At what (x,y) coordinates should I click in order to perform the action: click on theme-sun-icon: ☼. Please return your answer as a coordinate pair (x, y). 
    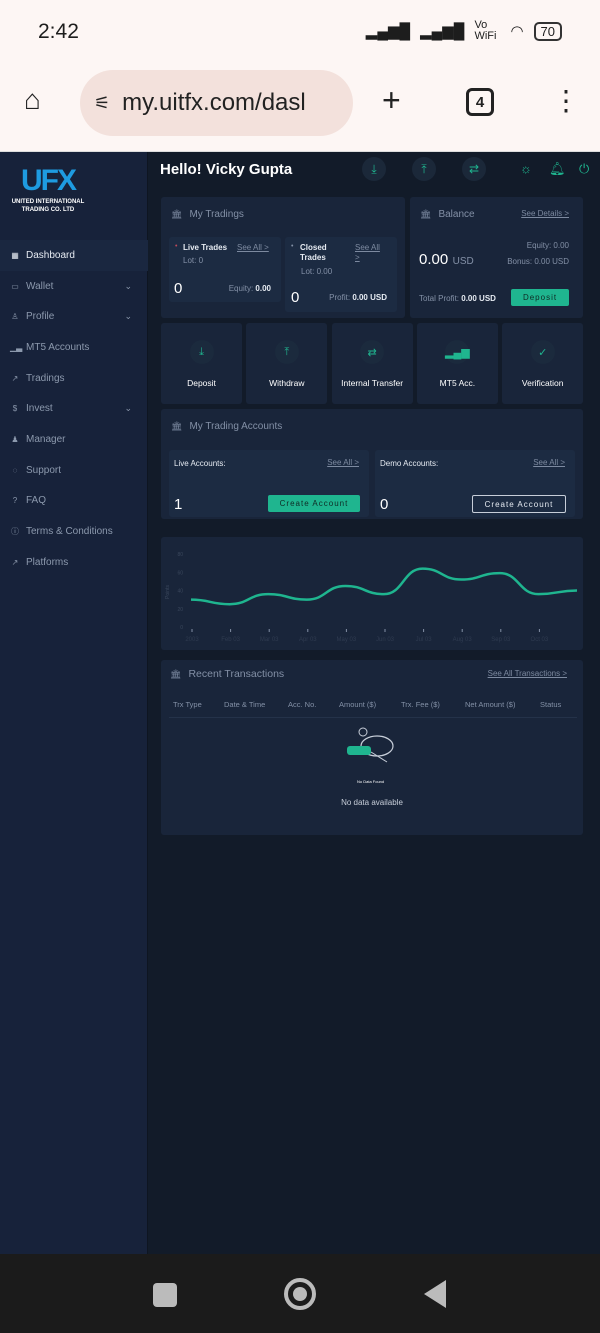
    Looking at the image, I should click on (526, 168).